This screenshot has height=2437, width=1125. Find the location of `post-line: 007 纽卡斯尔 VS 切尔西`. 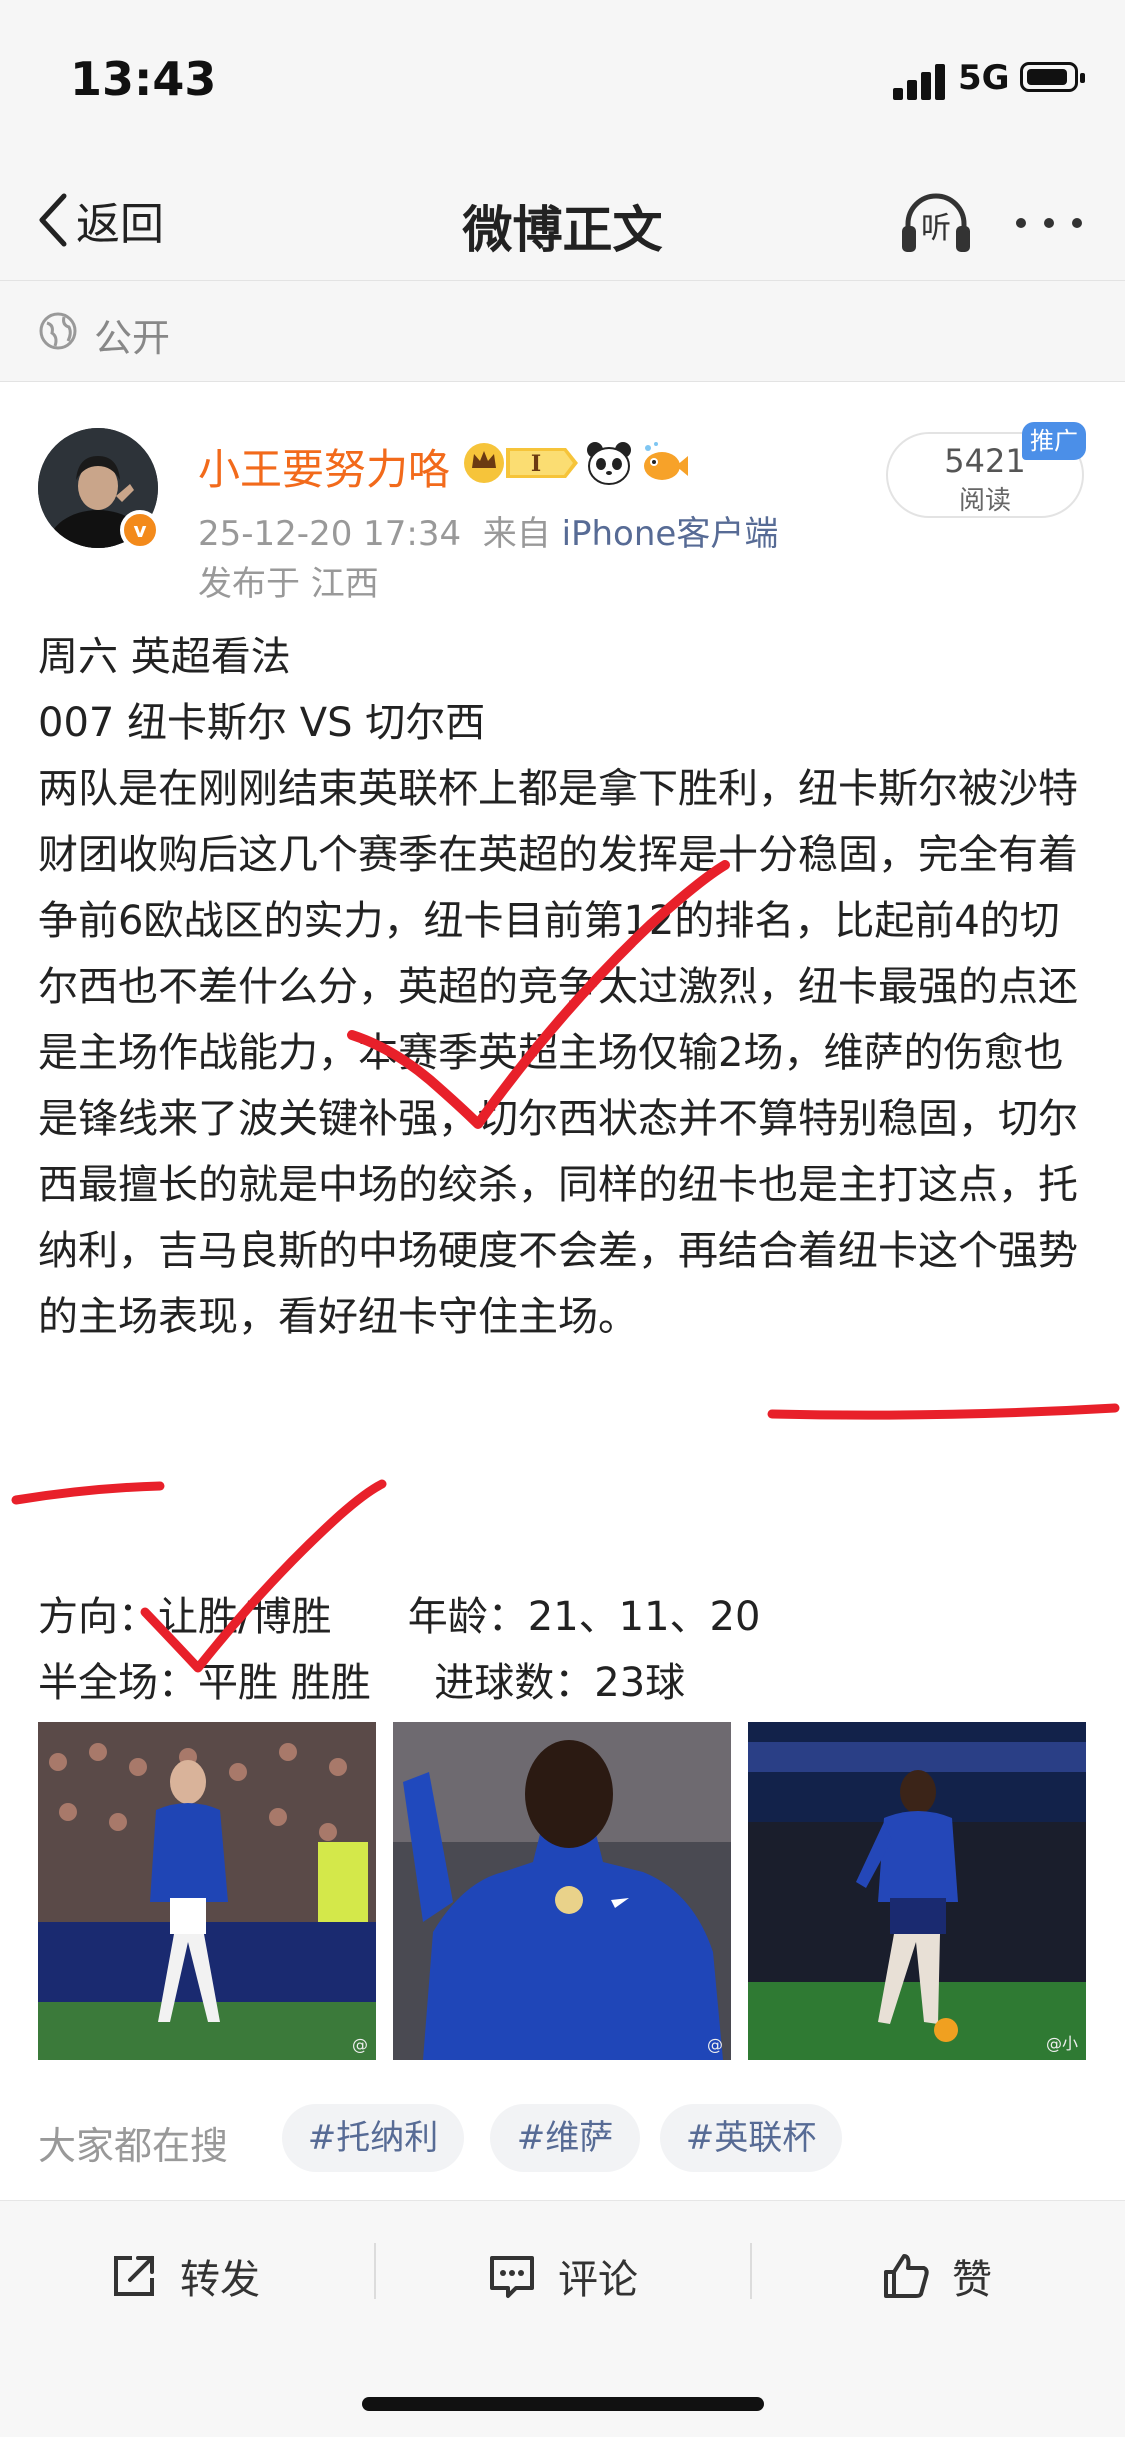

post-line: 007 纽卡斯尔 VS 切尔西 is located at coordinates (262, 723).